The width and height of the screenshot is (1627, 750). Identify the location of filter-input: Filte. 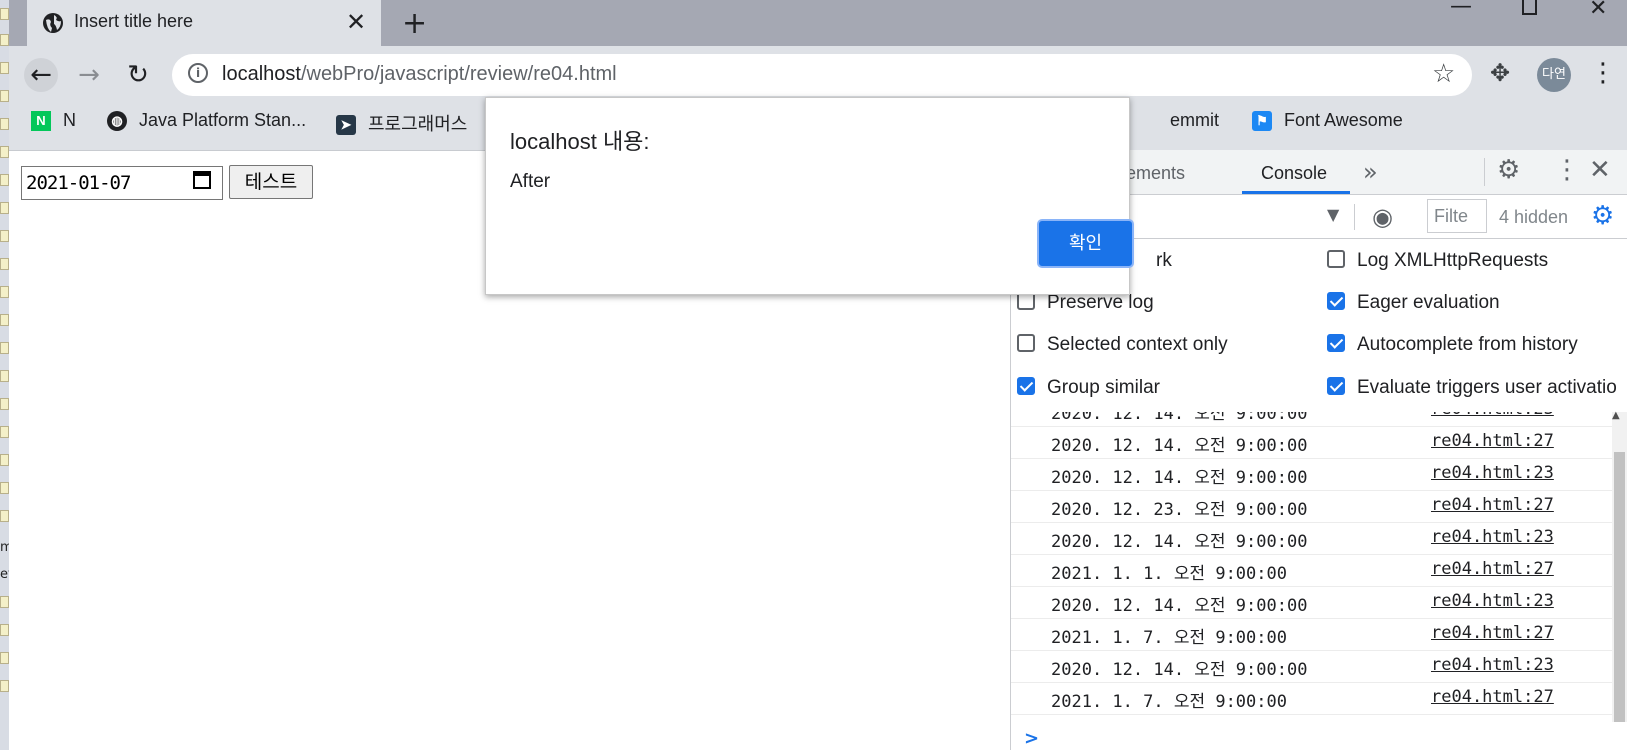
(1457, 216).